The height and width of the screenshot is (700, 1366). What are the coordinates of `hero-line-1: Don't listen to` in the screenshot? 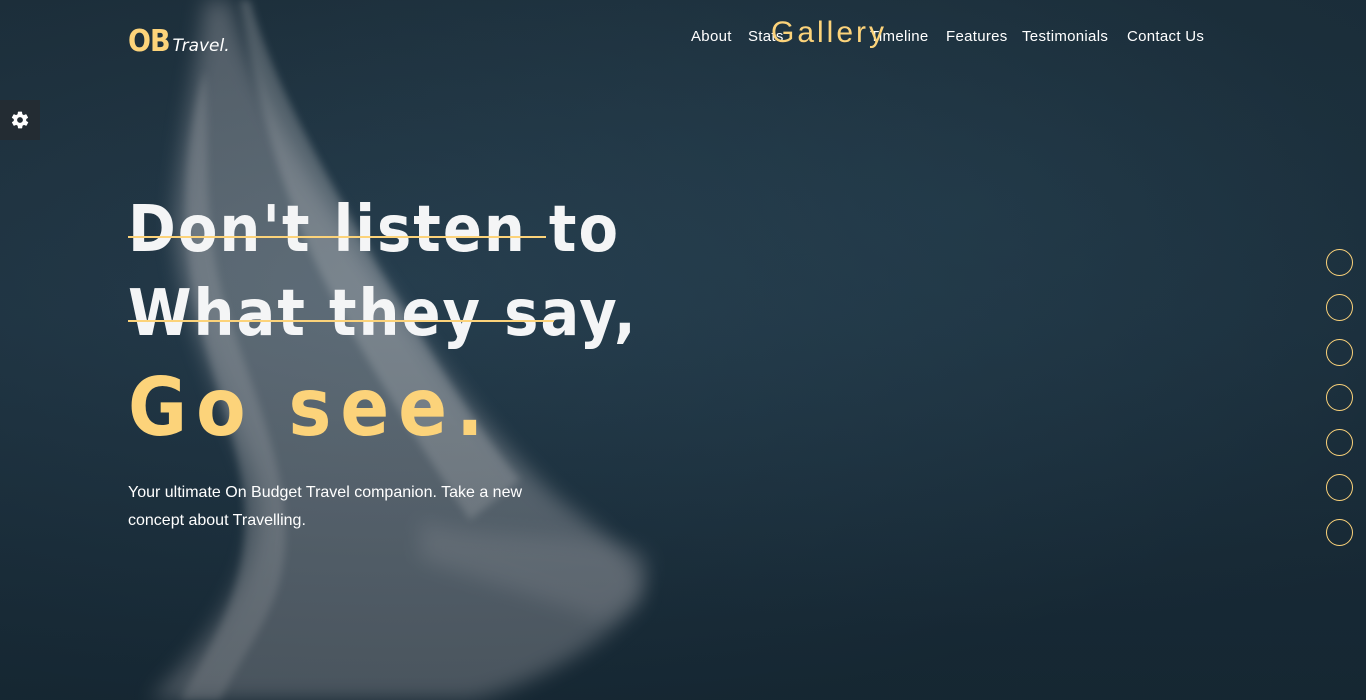 It's located at (383, 230).